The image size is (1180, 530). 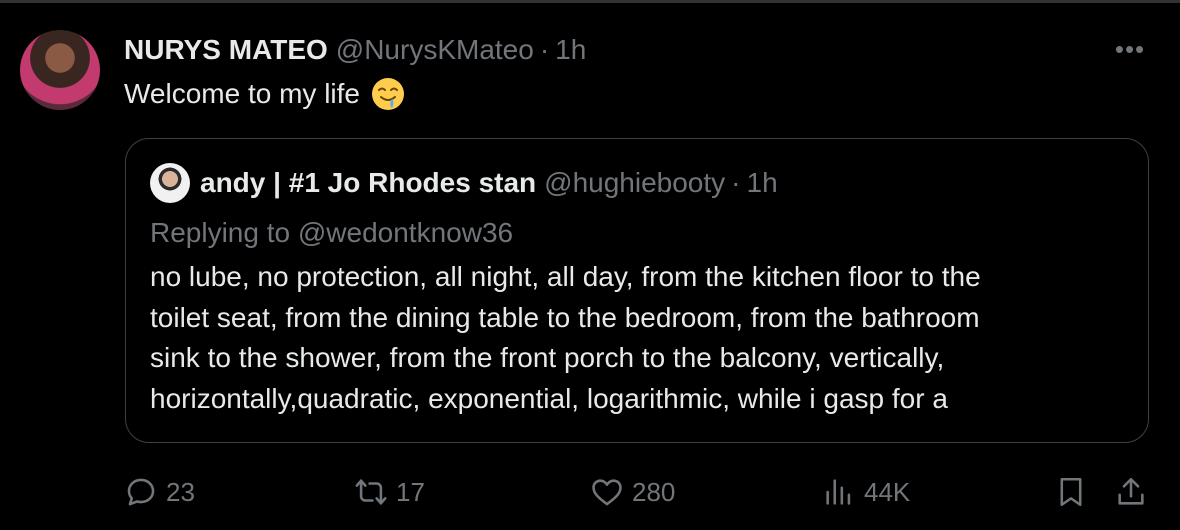 What do you see at coordinates (332, 232) in the screenshot?
I see `replying-to: Replying to @wedontknow36` at bounding box center [332, 232].